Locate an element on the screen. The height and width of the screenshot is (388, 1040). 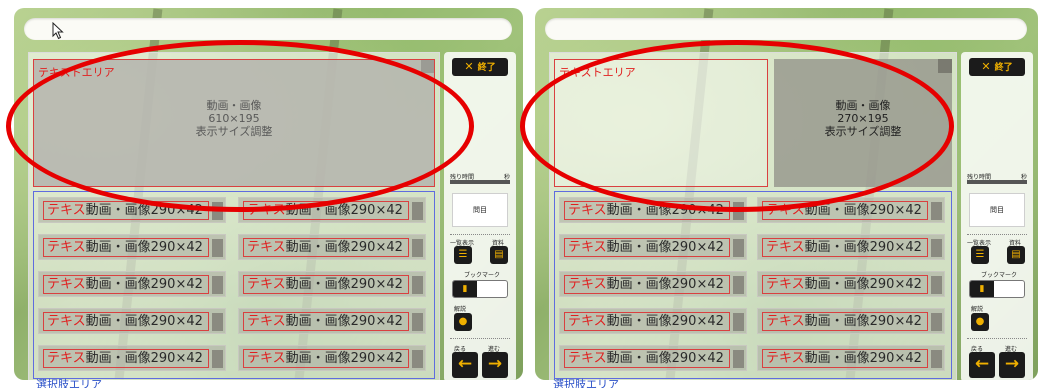
document-icon: ▤ is located at coordinates (499, 254).